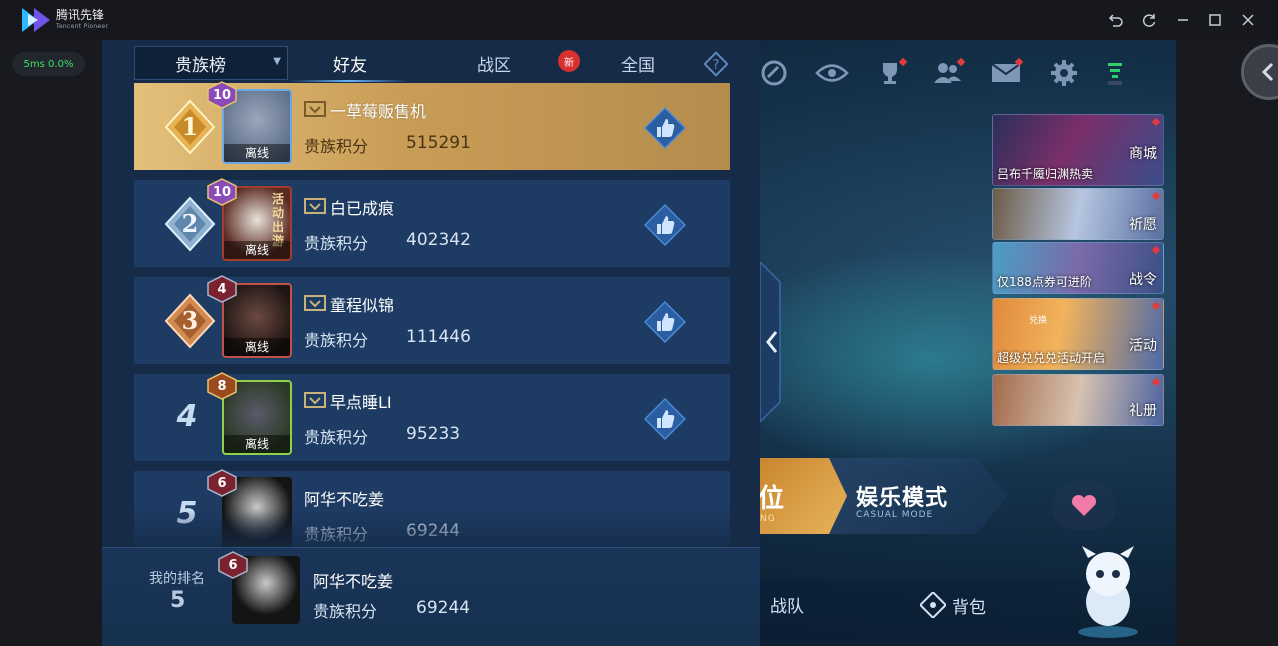 This screenshot has height=646, width=1278. What do you see at coordinates (832, 73) in the screenshot?
I see `eye-icon` at bounding box center [832, 73].